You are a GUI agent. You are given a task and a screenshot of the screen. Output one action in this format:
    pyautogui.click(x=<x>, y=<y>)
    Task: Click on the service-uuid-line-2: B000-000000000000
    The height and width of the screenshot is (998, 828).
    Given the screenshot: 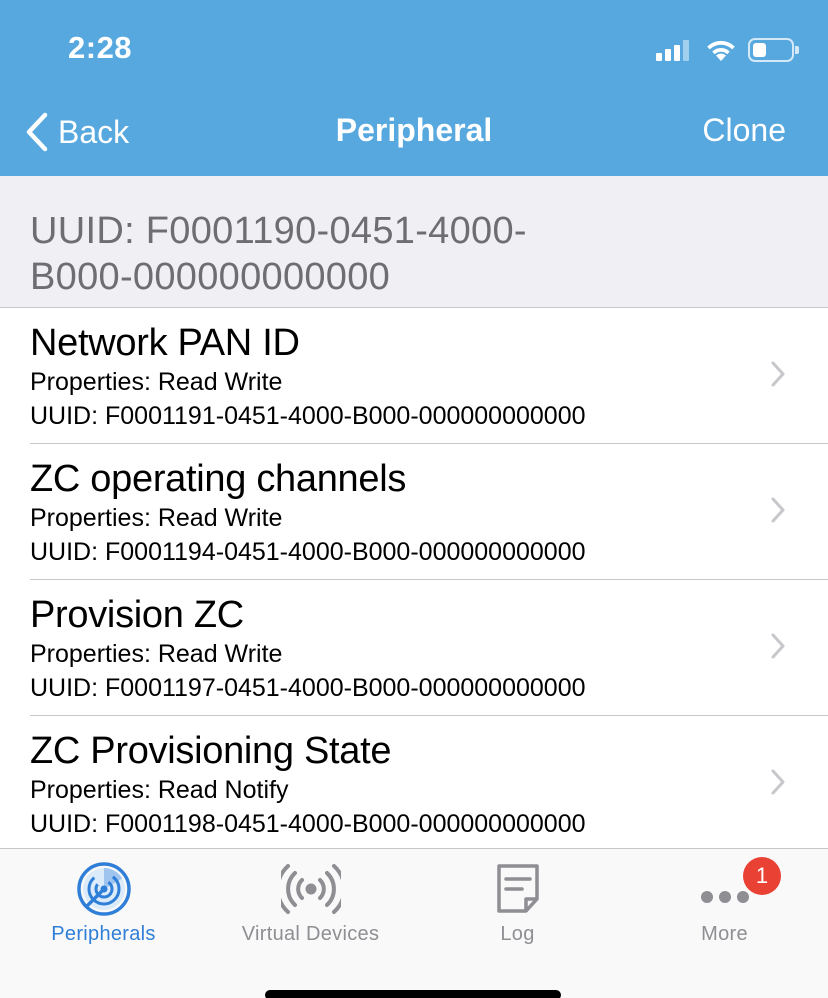 What is the action you would take?
    pyautogui.click(x=210, y=277)
    